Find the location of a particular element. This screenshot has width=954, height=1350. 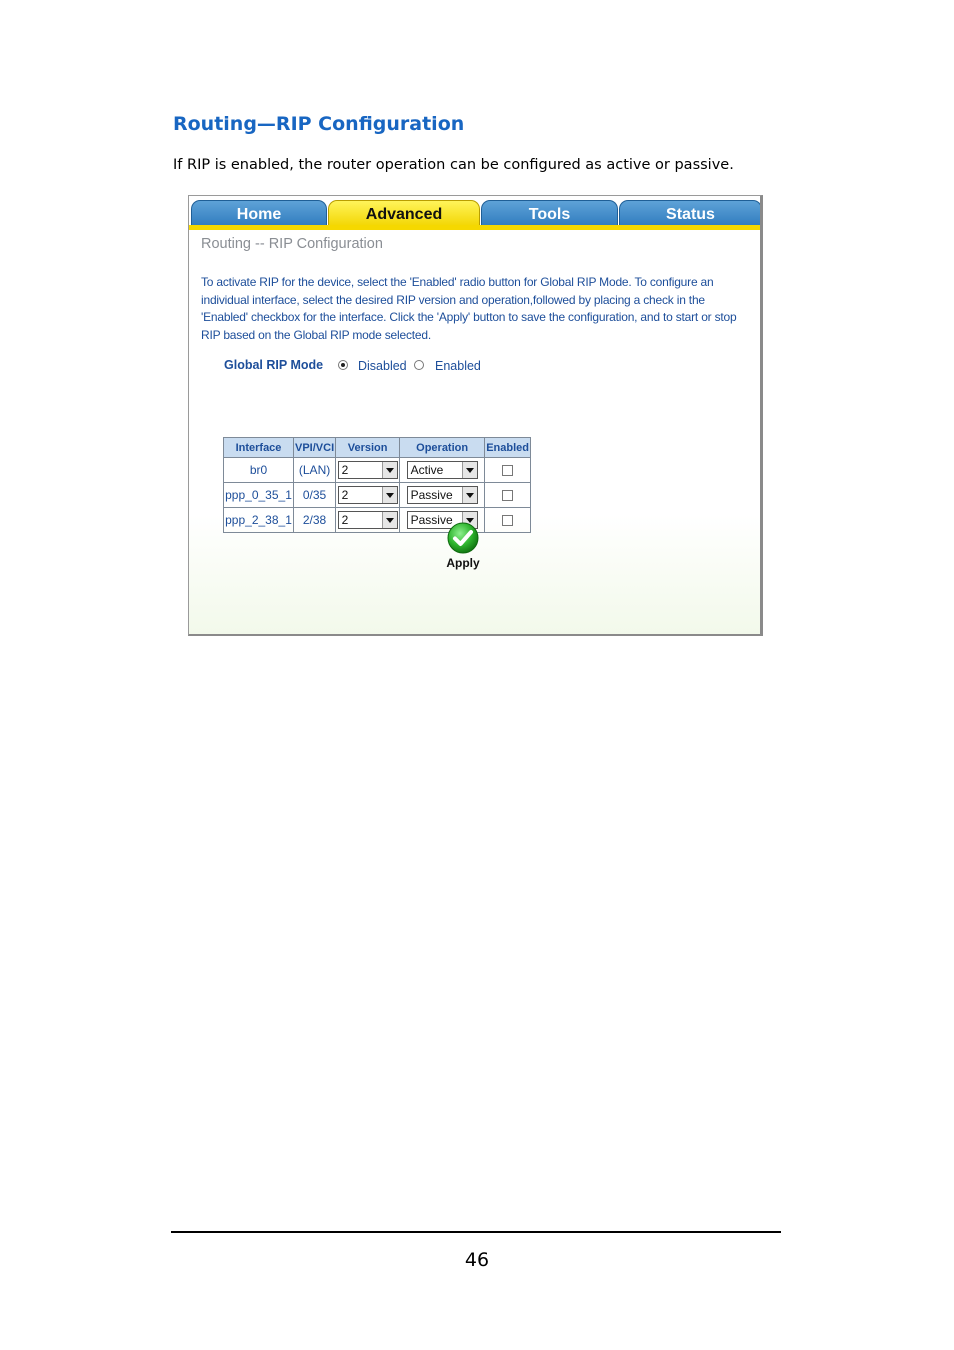

radio-enabled-label: Enabled is located at coordinates (458, 366).